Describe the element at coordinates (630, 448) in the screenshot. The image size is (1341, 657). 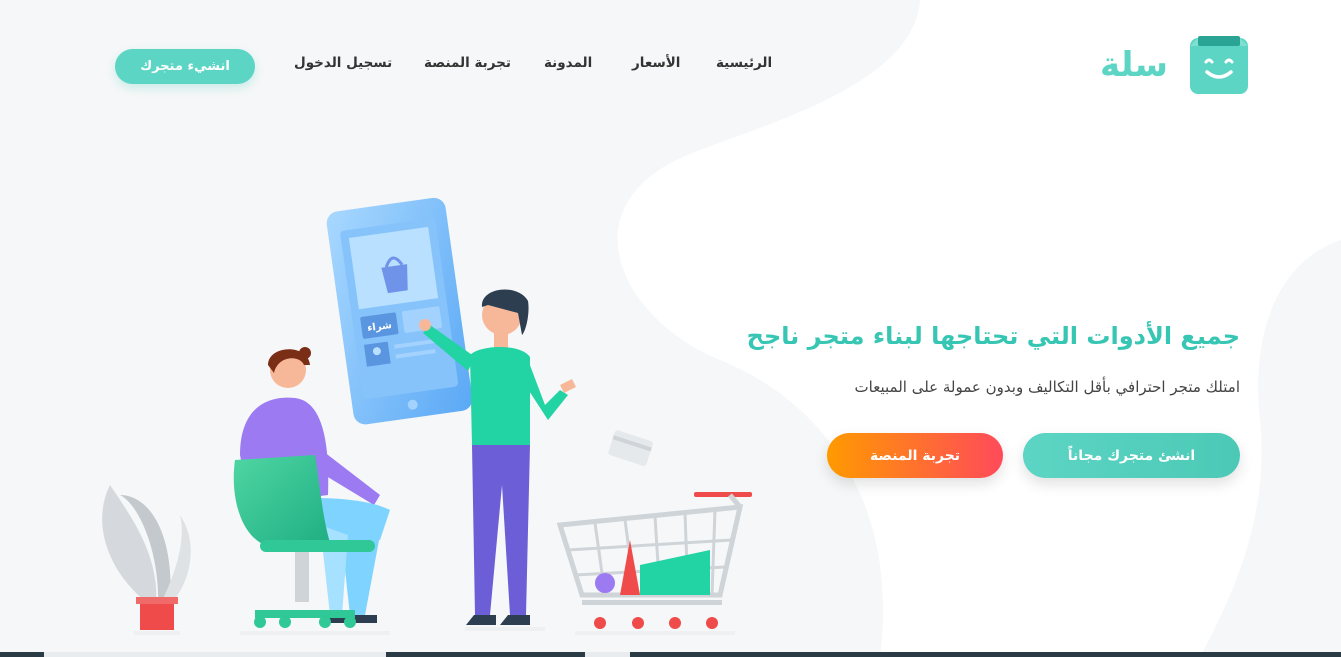
I see `credit-card-icon` at that location.